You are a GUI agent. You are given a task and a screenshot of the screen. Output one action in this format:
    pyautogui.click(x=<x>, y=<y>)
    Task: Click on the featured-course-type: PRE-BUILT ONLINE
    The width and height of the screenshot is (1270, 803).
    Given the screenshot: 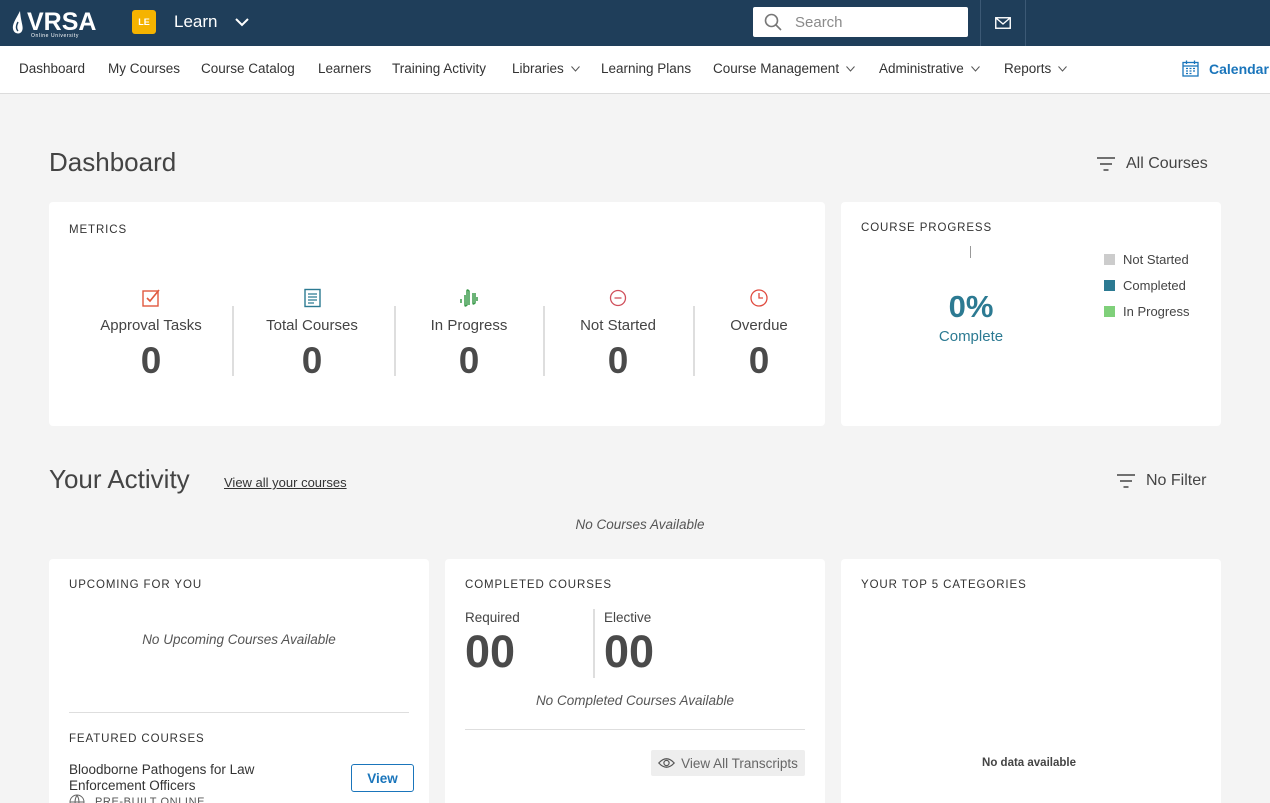 What is the action you would take?
    pyautogui.click(x=137, y=798)
    